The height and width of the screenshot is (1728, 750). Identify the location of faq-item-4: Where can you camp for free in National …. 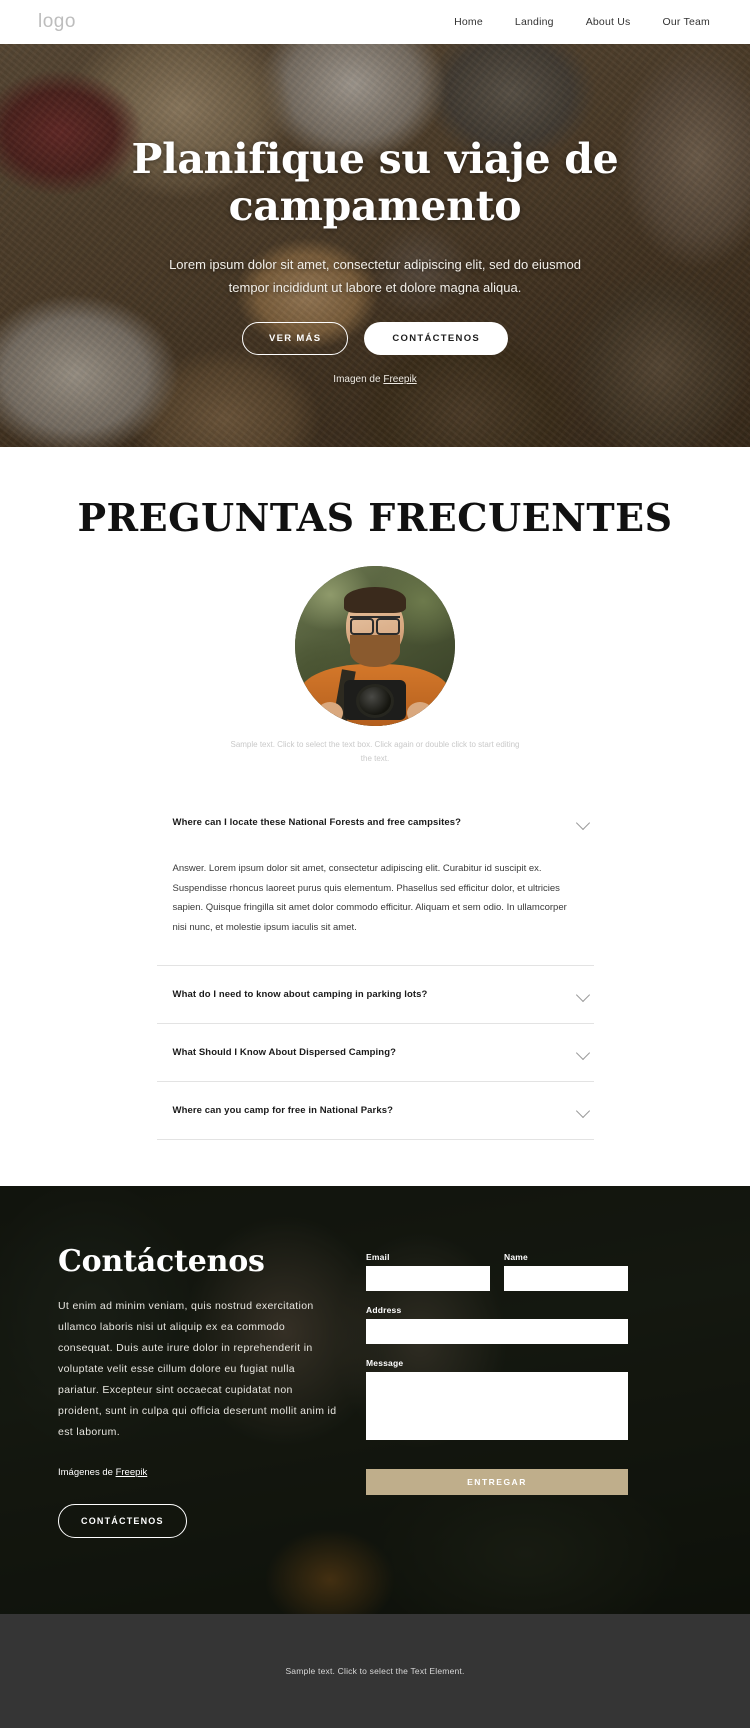
(375, 1111).